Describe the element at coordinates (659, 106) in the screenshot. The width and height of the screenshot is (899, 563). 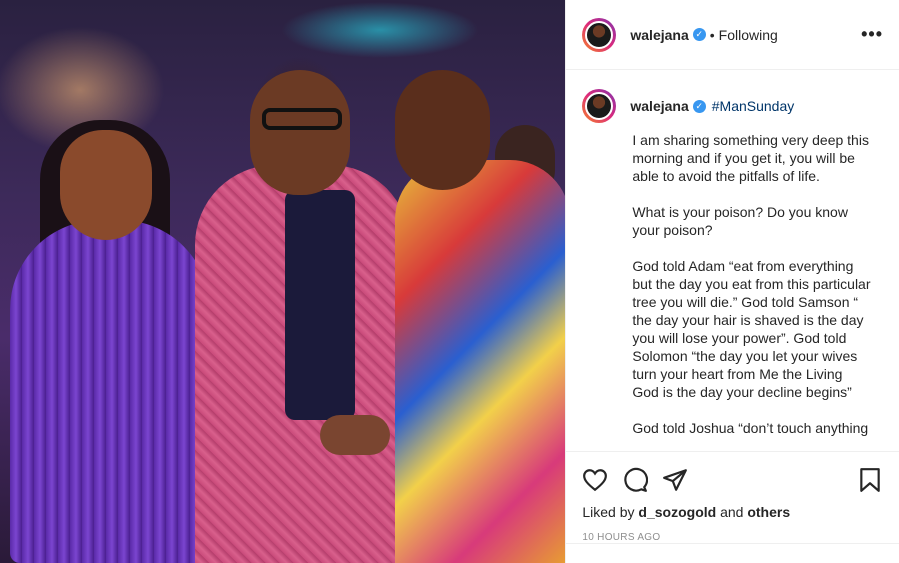
I see `caption-username-link: walejana` at that location.